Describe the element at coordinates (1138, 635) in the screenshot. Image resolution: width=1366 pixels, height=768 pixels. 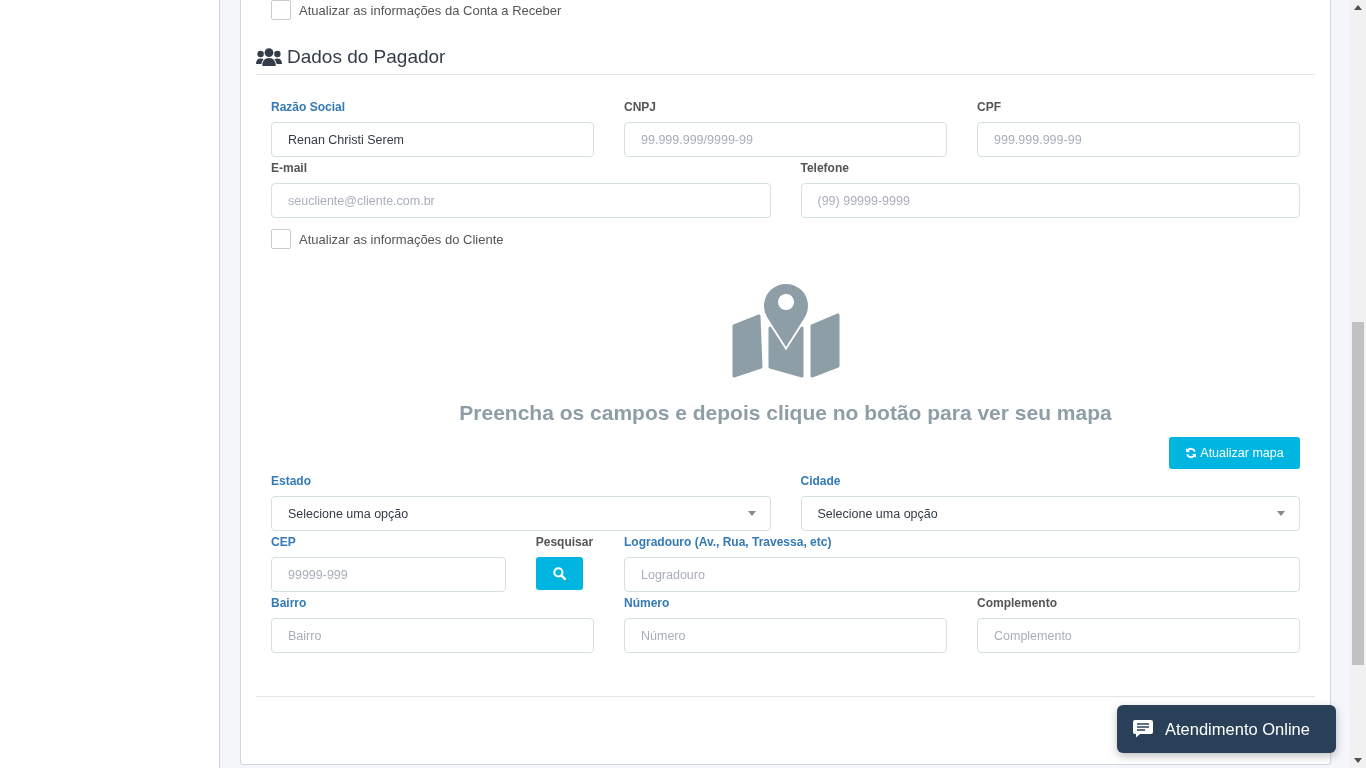
I see `text-field: Complemento` at that location.